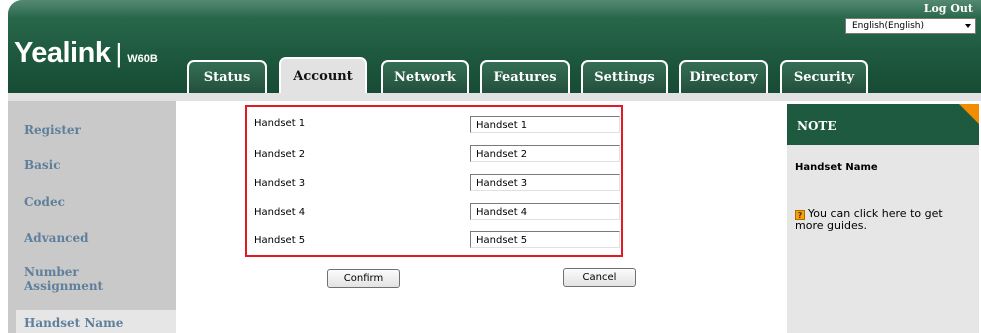  What do you see at coordinates (869, 219) in the screenshot?
I see `help-guide-text: You can click here to get more guides.` at bounding box center [869, 219].